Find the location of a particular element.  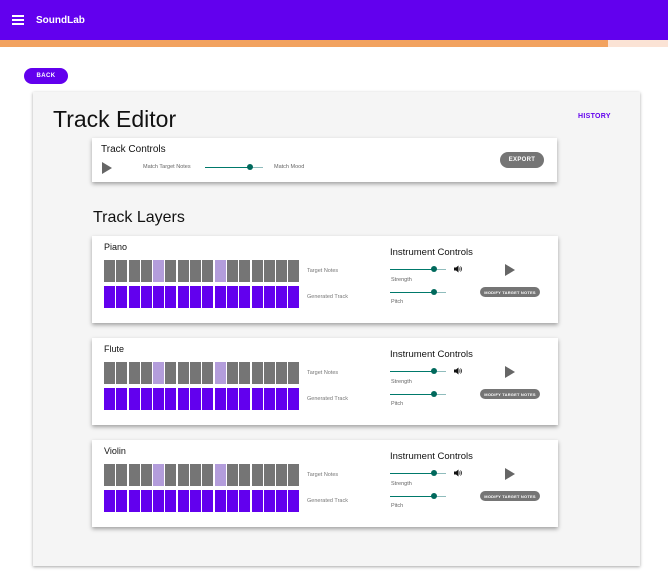

export-button: EXPORT is located at coordinates (522, 160).